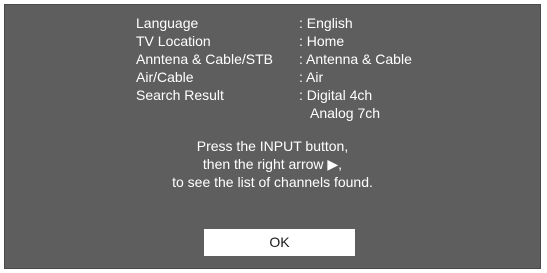  Describe the element at coordinates (173, 41) in the screenshot. I see `setting-label: TV Location` at that location.